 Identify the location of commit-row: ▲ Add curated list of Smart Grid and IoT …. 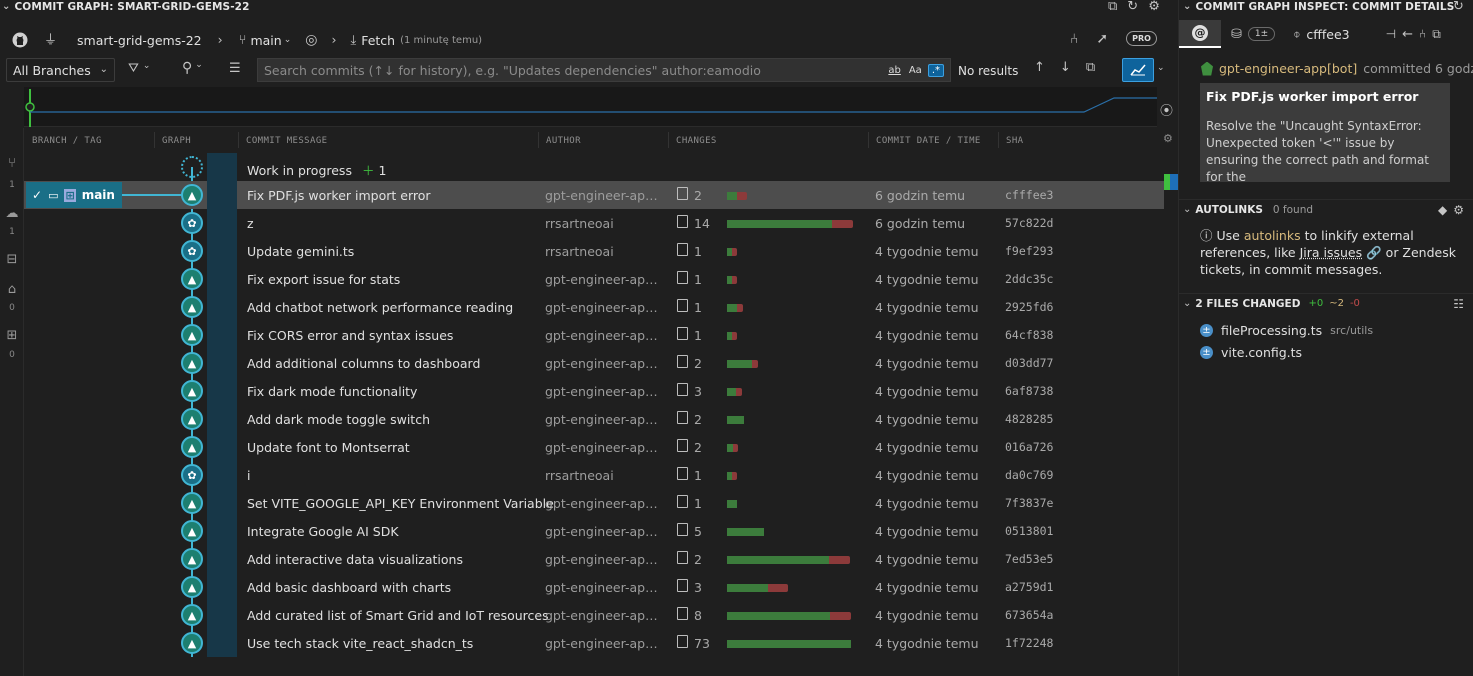
(594, 615).